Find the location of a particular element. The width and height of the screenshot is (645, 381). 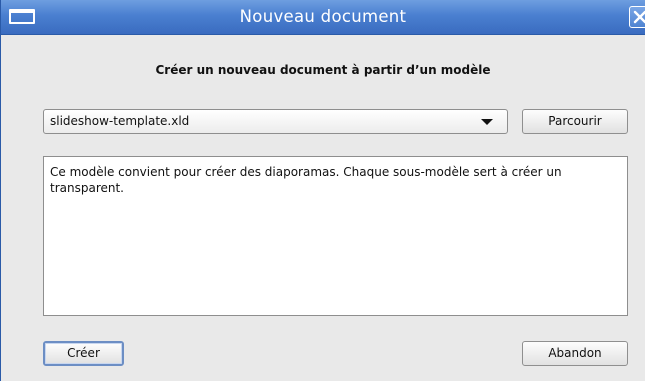

window-title: Nouveau document is located at coordinates (323, 16).